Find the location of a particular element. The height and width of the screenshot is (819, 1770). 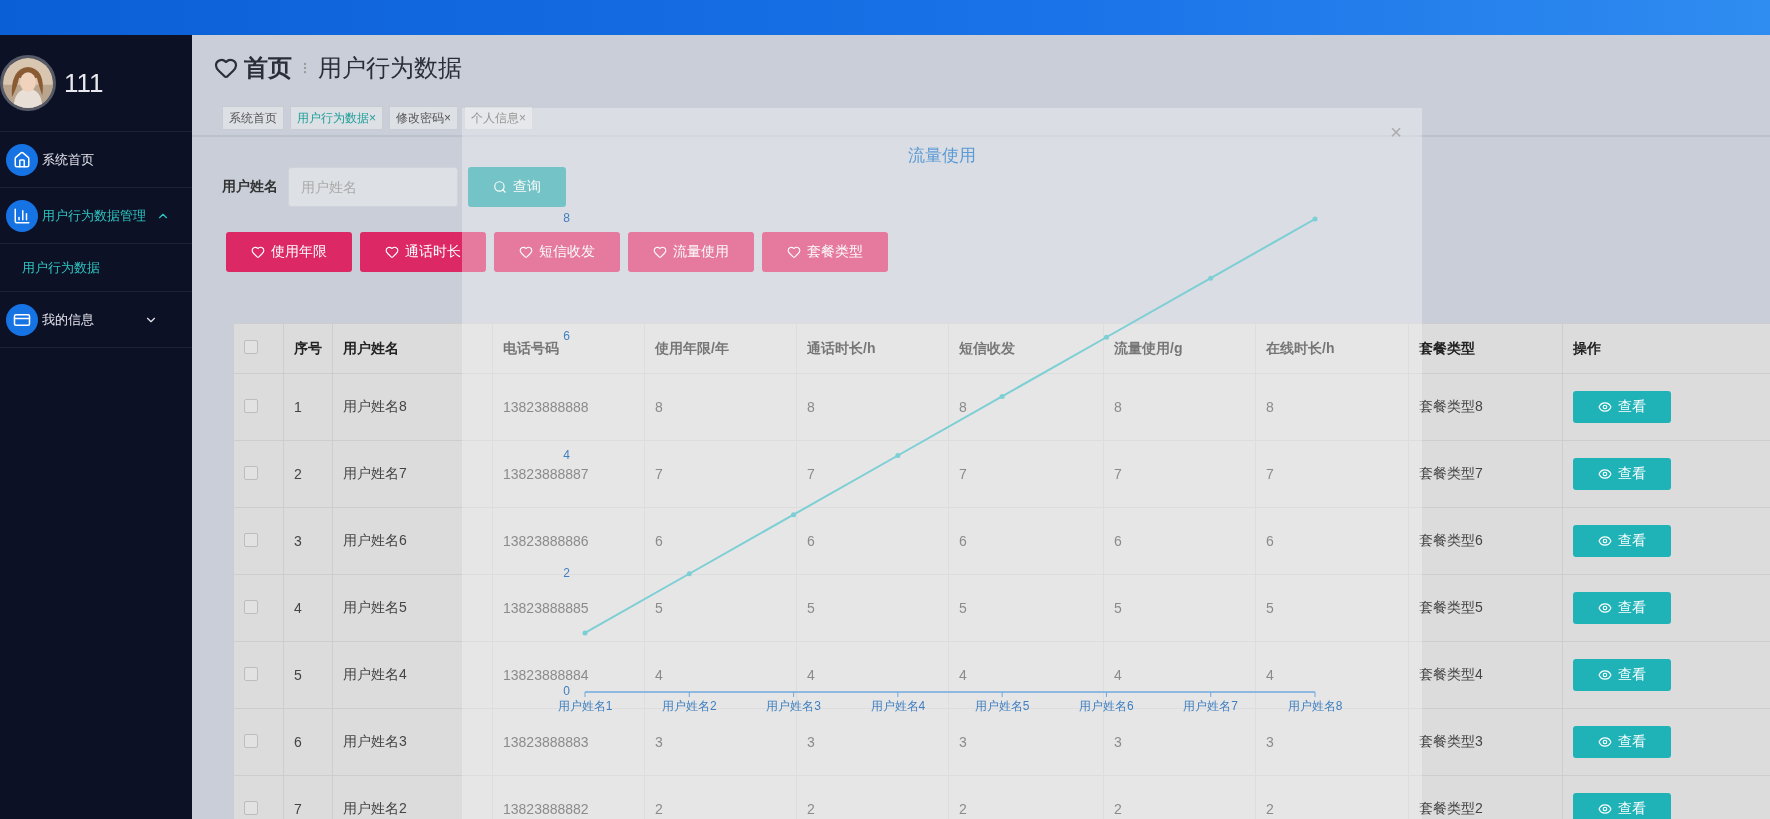

breadcrumb-link: 首页 is located at coordinates (268, 68).